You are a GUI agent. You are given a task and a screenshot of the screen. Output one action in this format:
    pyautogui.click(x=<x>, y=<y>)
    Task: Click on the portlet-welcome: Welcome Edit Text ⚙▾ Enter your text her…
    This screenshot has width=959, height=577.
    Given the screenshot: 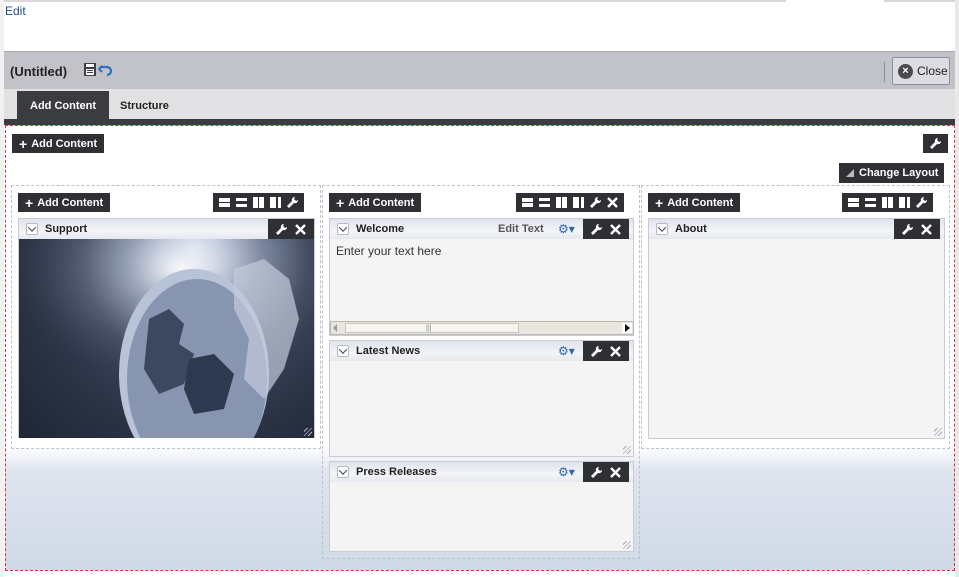 What is the action you would take?
    pyautogui.click(x=481, y=277)
    